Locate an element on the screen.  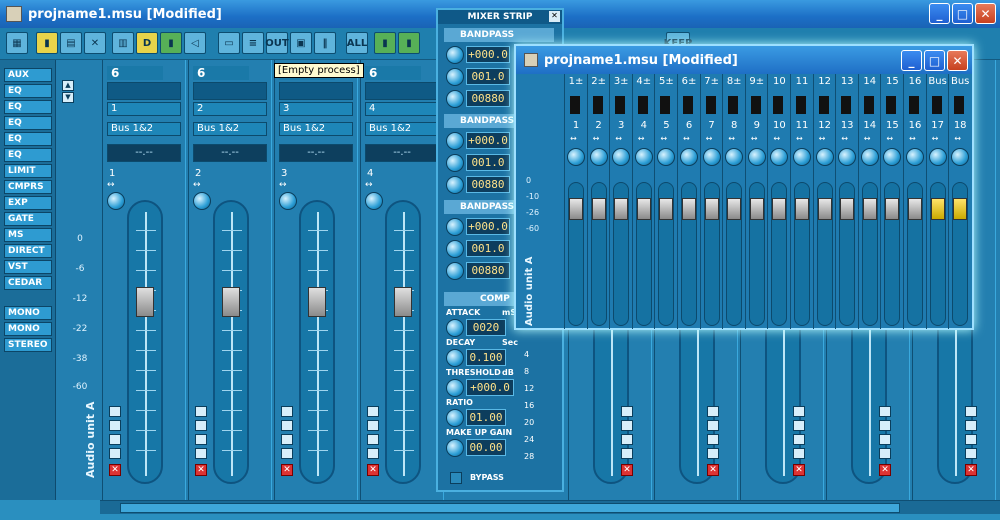
horizontal-scrollbar is located at coordinates (550, 507).